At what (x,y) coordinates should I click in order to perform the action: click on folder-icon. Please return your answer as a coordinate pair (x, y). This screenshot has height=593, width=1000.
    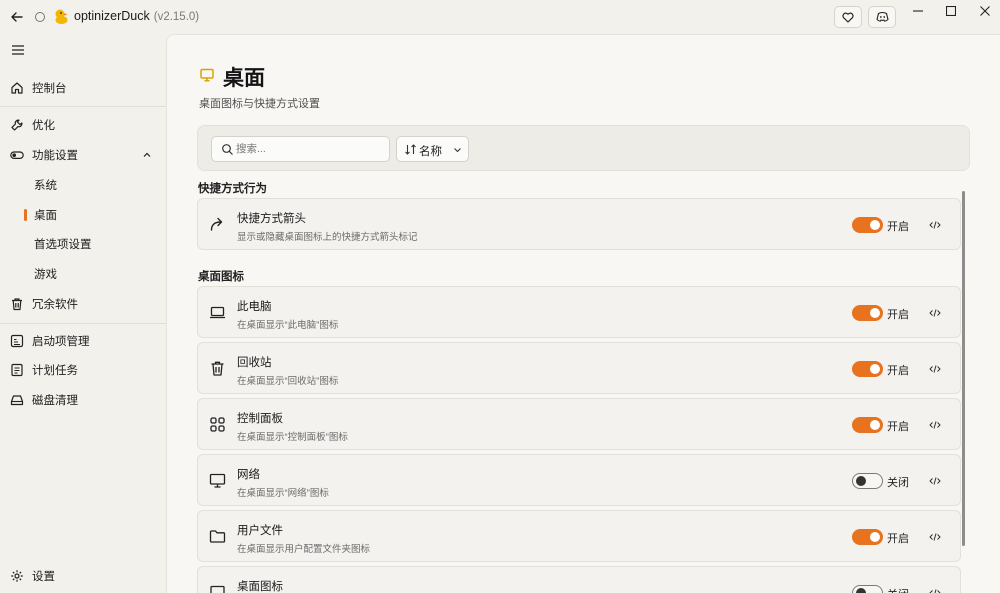
    Looking at the image, I should click on (217, 536).